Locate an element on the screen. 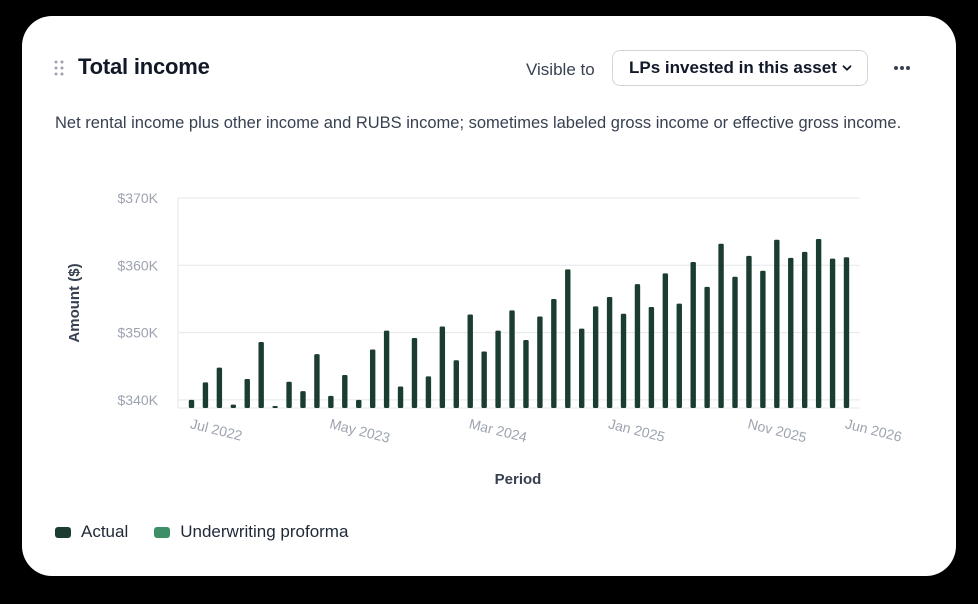 The image size is (978, 604). bar-actual-aug-2023 is located at coordinates (372, 378).